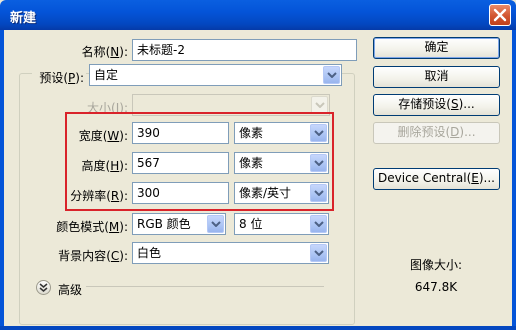 The height and width of the screenshot is (330, 516). I want to click on preset-dropdown-arrow, so click(331, 75).